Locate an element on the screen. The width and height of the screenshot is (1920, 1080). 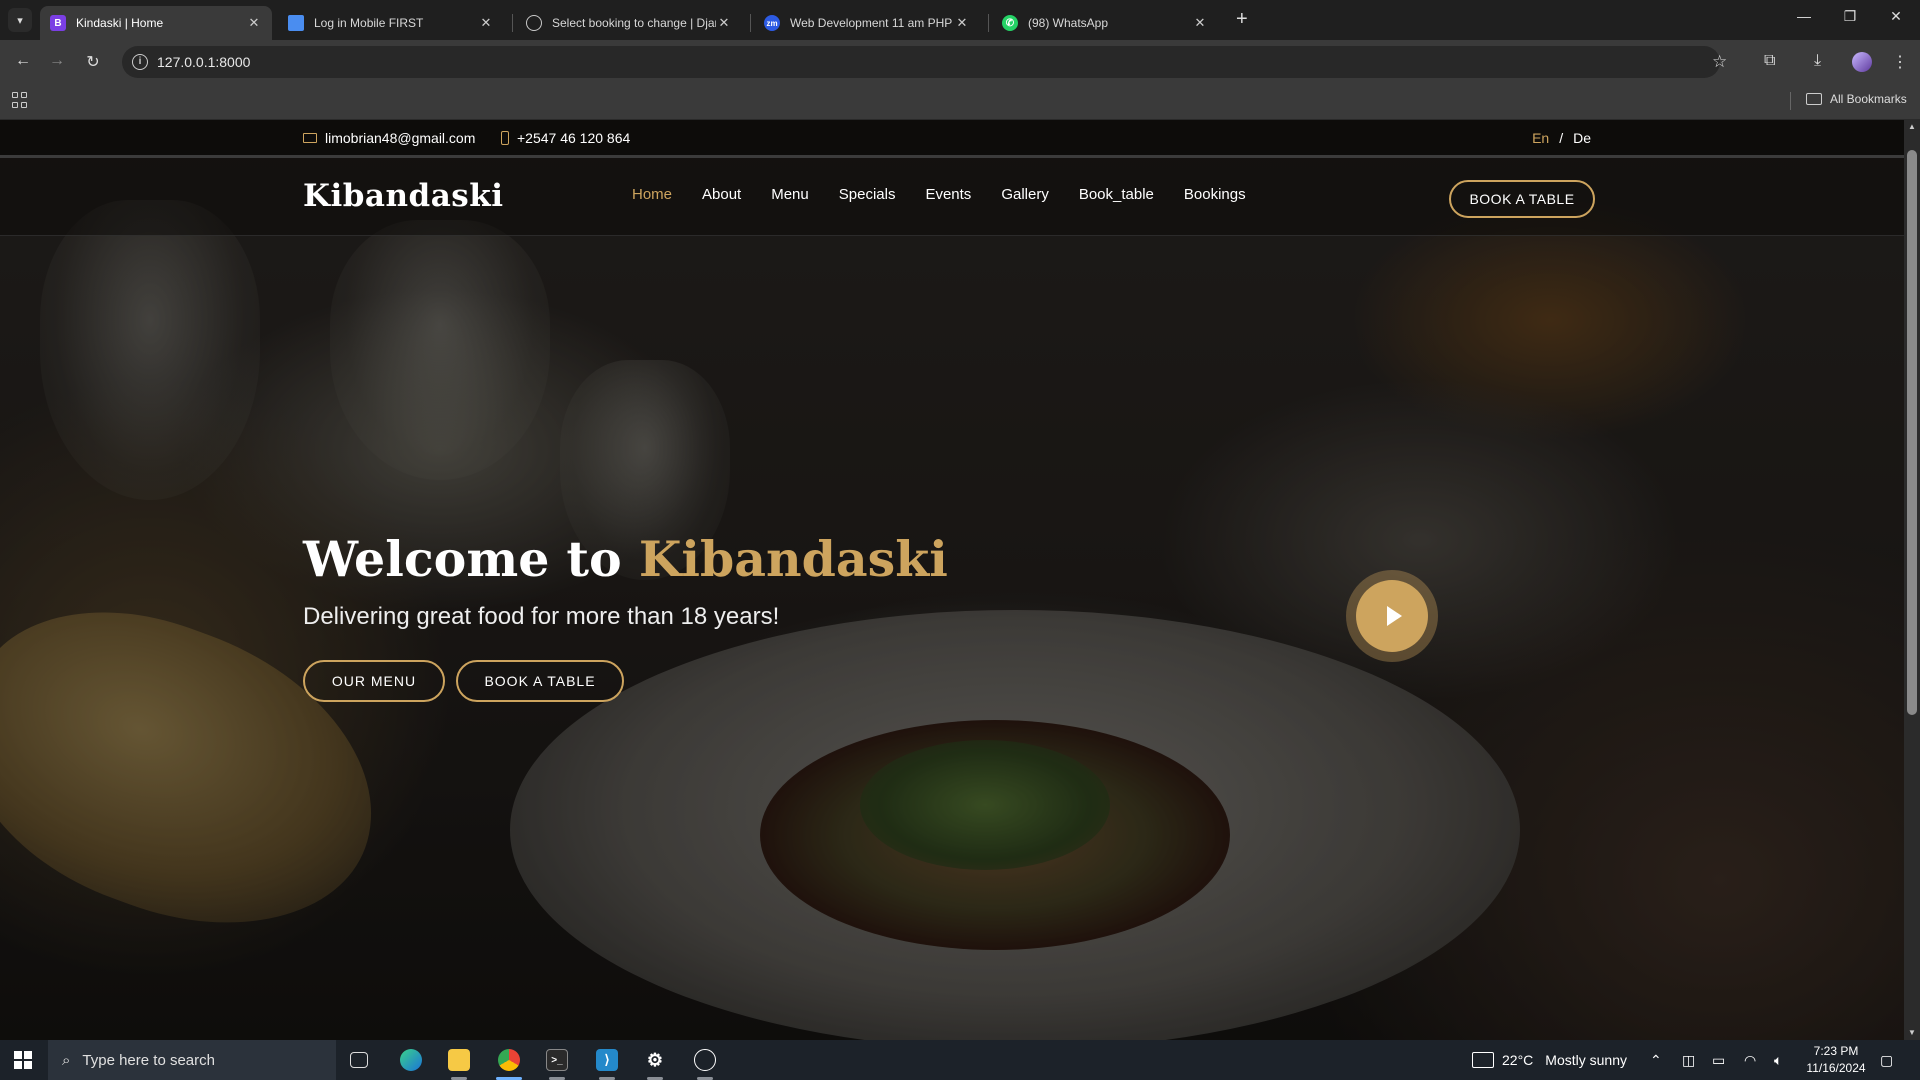
language-switcher: En / De is located at coordinates (1561, 138).